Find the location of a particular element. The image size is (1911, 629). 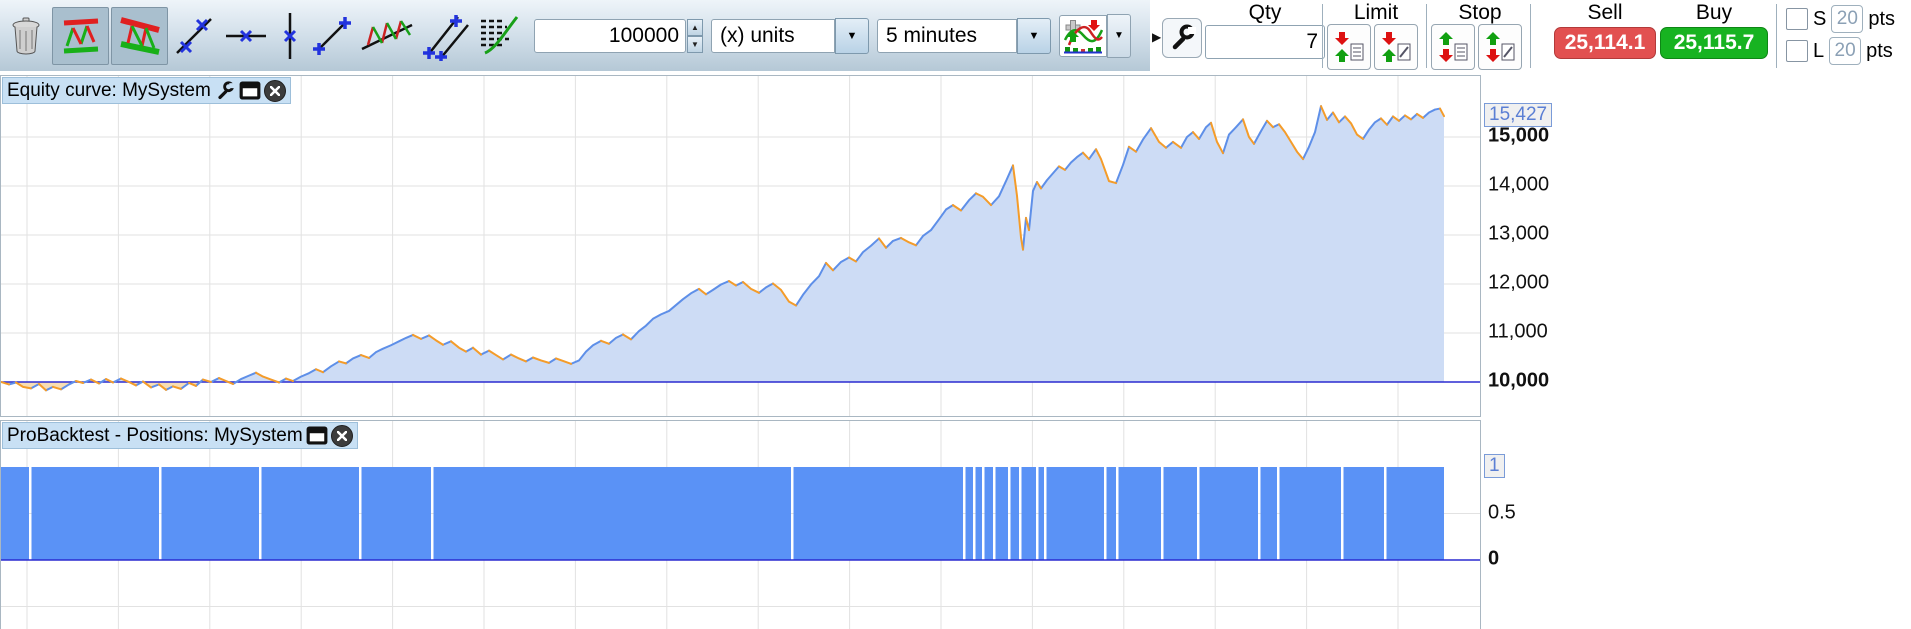

amount-input is located at coordinates (610, 35).